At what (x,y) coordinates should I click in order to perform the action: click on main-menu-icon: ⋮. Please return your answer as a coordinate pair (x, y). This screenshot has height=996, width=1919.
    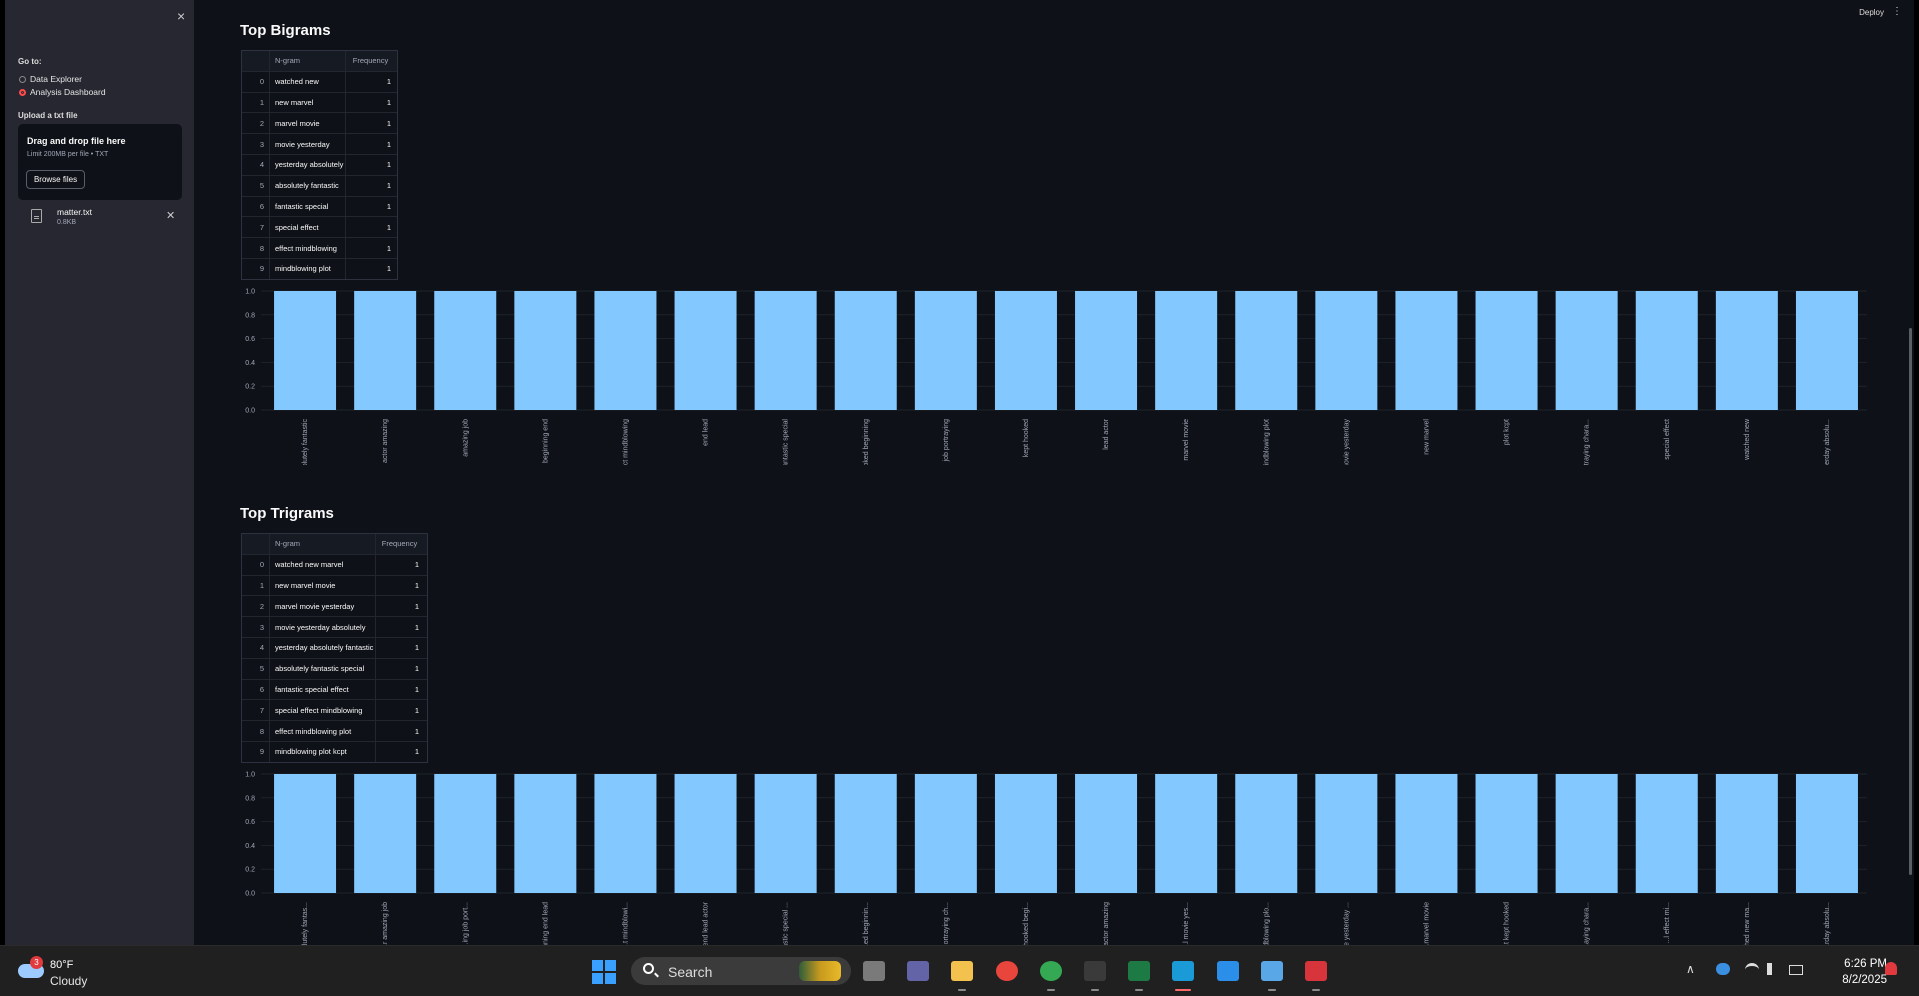
    Looking at the image, I should click on (1897, 11).